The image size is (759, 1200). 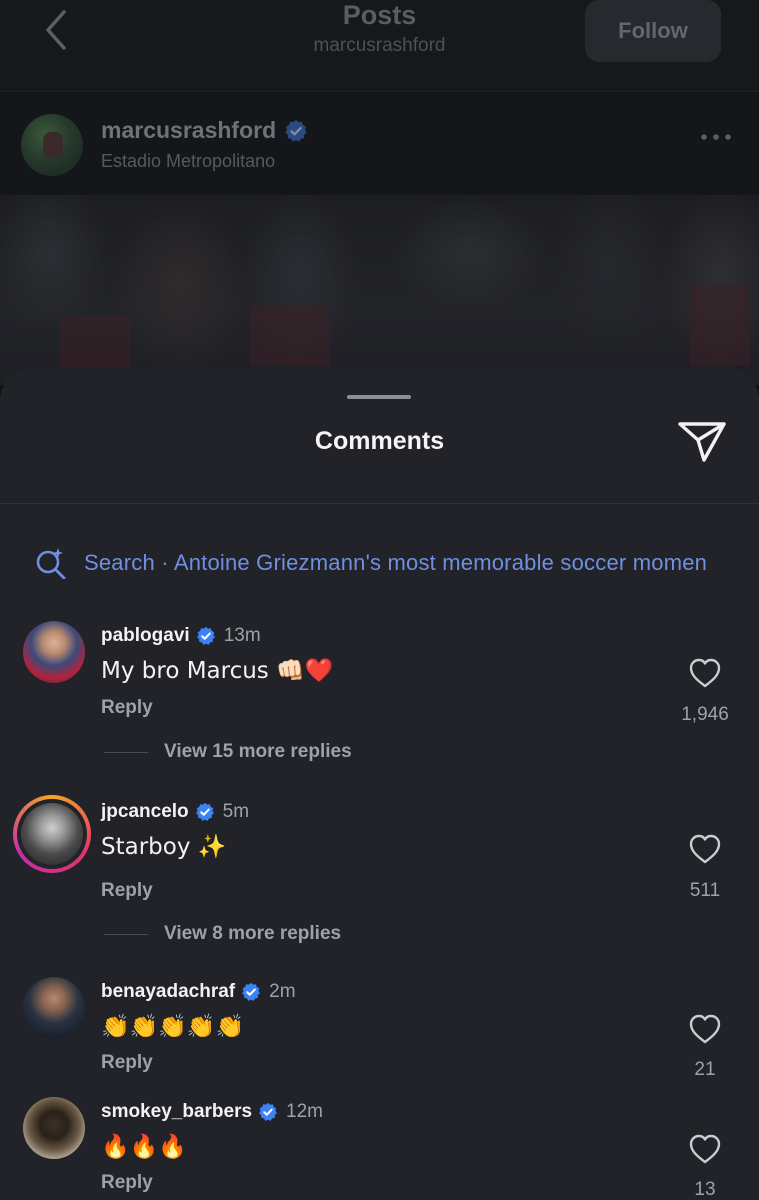 I want to click on view-replies-label: View 15 more replies, so click(x=258, y=752).